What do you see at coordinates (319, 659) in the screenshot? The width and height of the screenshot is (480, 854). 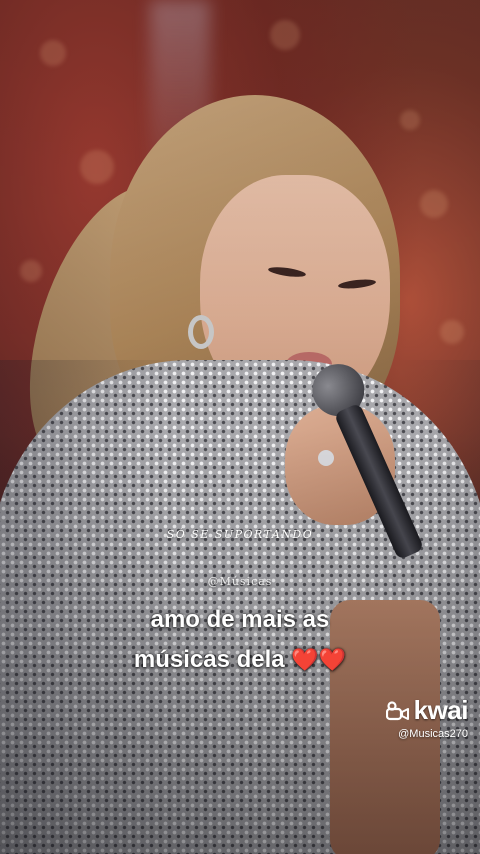 I see `heart-emoji: ❤️❤️` at bounding box center [319, 659].